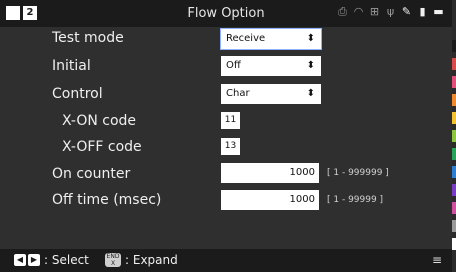  I want to click on off-time-label: Off time (msec), so click(107, 200).